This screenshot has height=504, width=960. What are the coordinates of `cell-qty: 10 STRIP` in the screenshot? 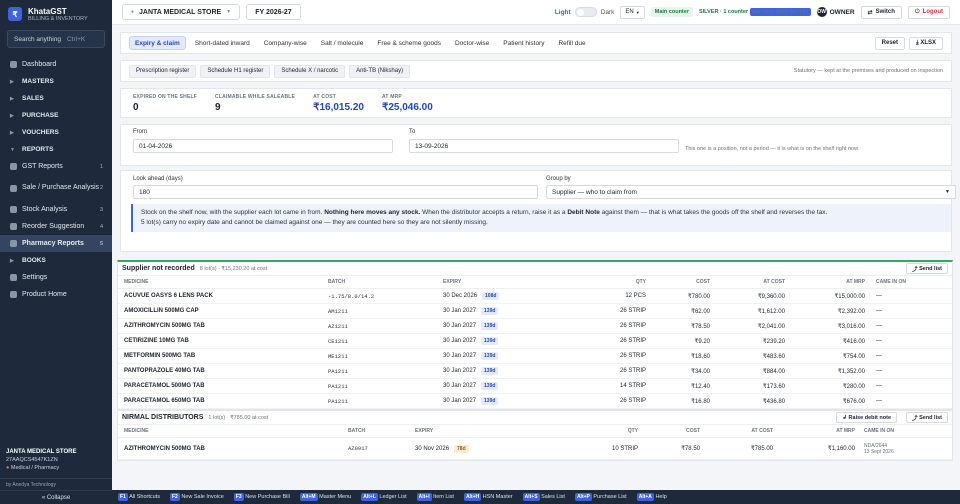 It's located at (624, 448).